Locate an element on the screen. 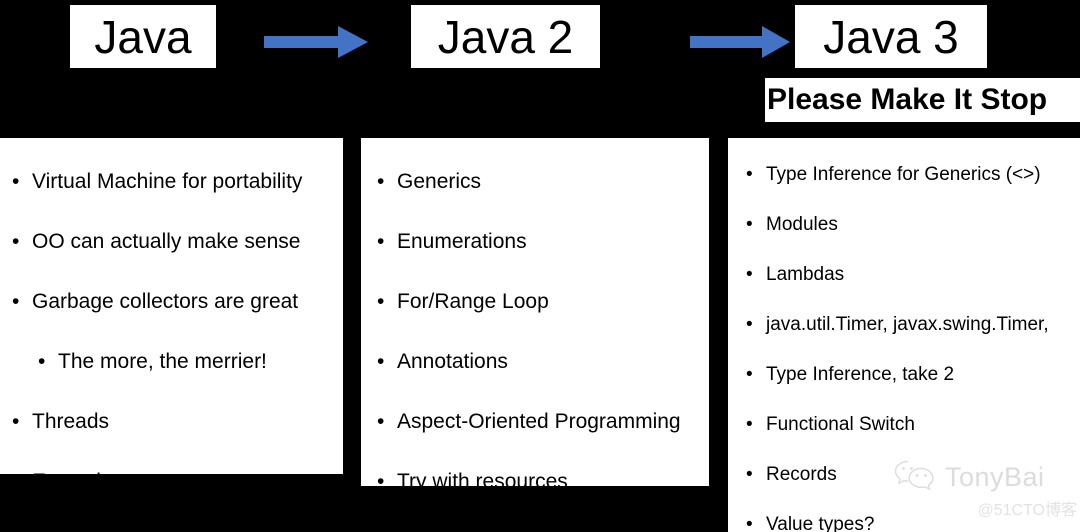 Image resolution: width=1080 pixels, height=532 pixels. list-item-label: Try with resources is located at coordinates (482, 478).